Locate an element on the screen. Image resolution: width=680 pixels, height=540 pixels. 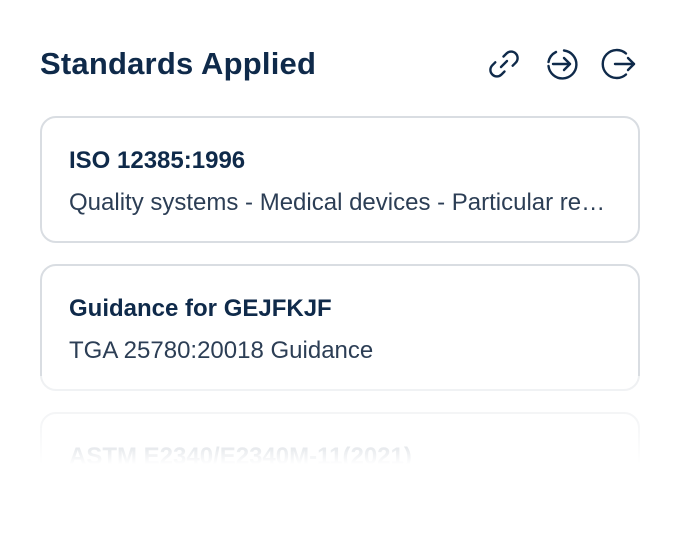
export-button is located at coordinates (620, 64).